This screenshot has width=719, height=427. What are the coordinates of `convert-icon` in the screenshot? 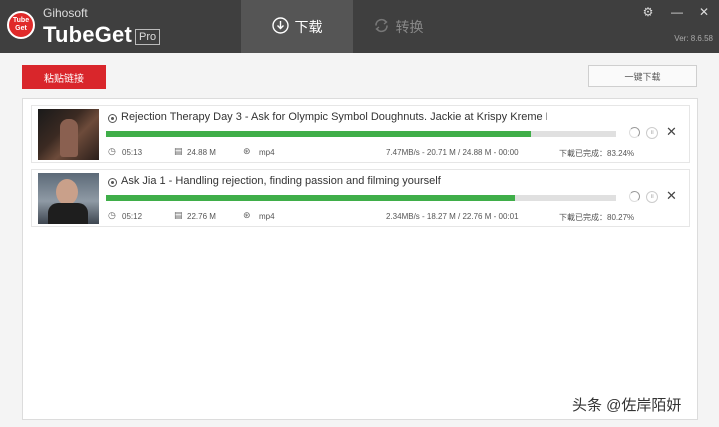 It's located at (381, 27).